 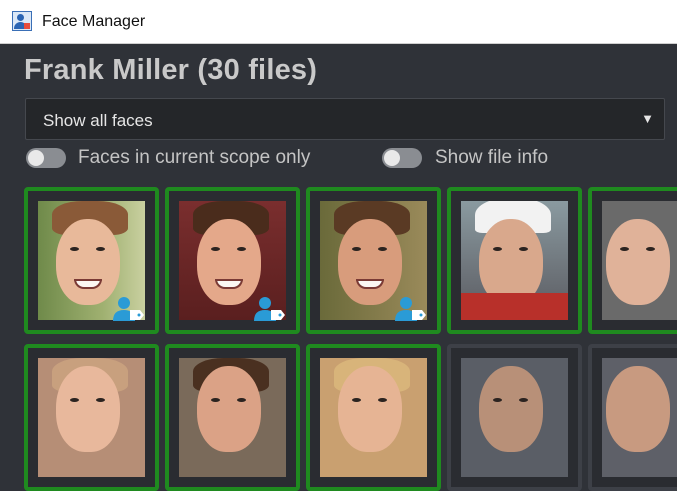 I want to click on face-filter-dropdown: Show all faces ▼, so click(x=345, y=119).